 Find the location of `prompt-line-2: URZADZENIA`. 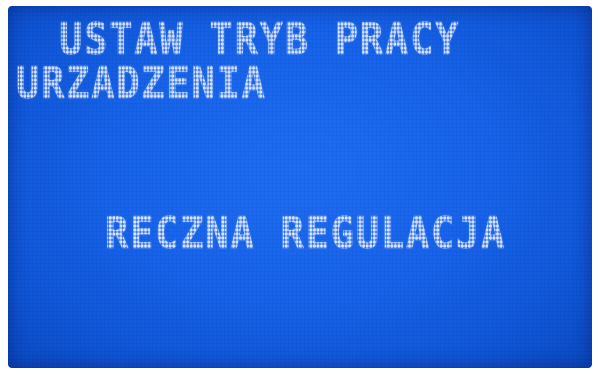

prompt-line-2: URZADZENIA is located at coordinates (141, 83).